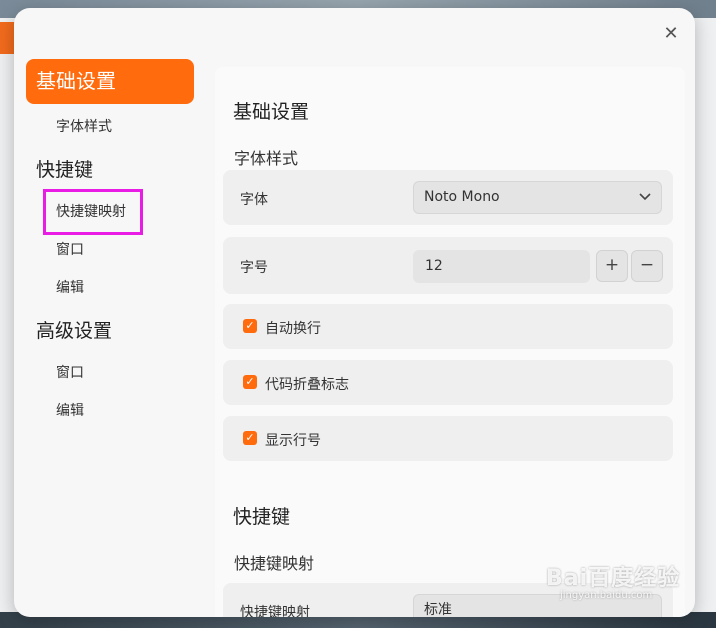 Image resolution: width=716 pixels, height=628 pixels. Describe the element at coordinates (64, 168) in the screenshot. I see `sidebar-group-shortcuts: 快捷键` at that location.